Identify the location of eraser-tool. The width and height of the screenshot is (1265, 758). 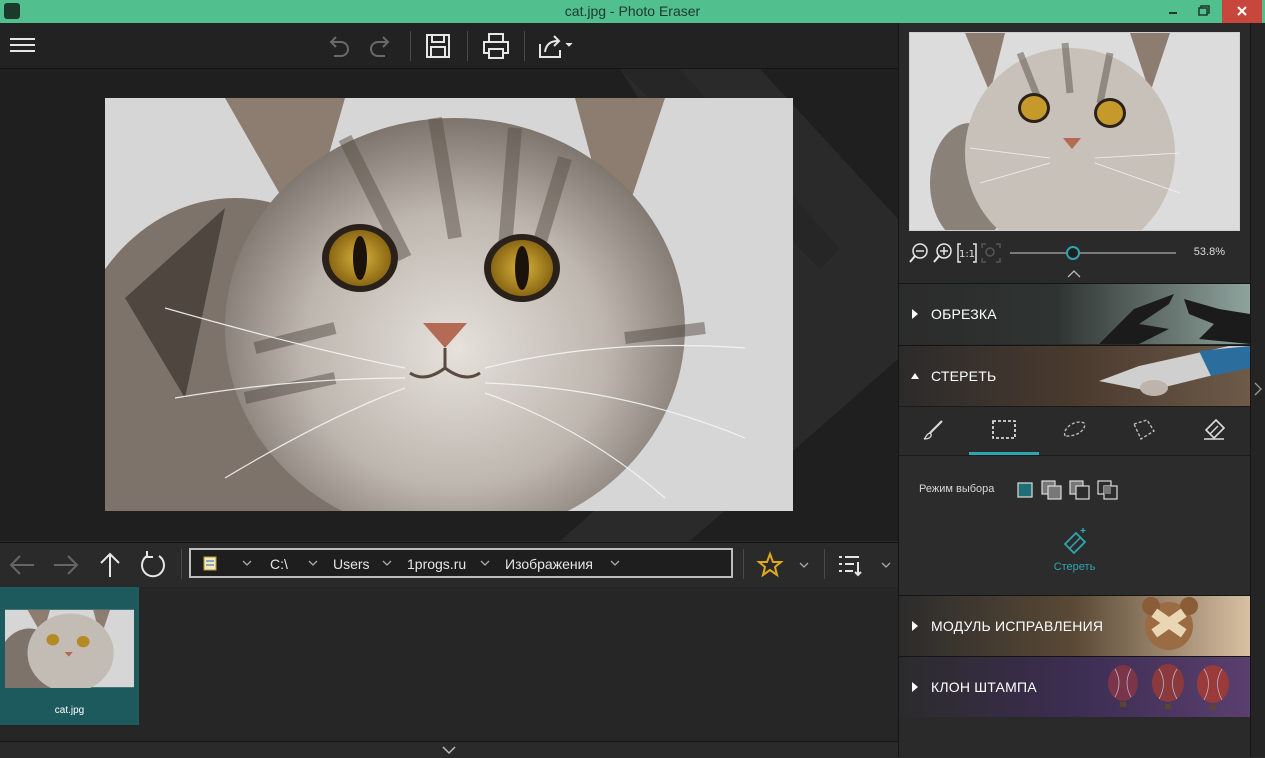
(1214, 431).